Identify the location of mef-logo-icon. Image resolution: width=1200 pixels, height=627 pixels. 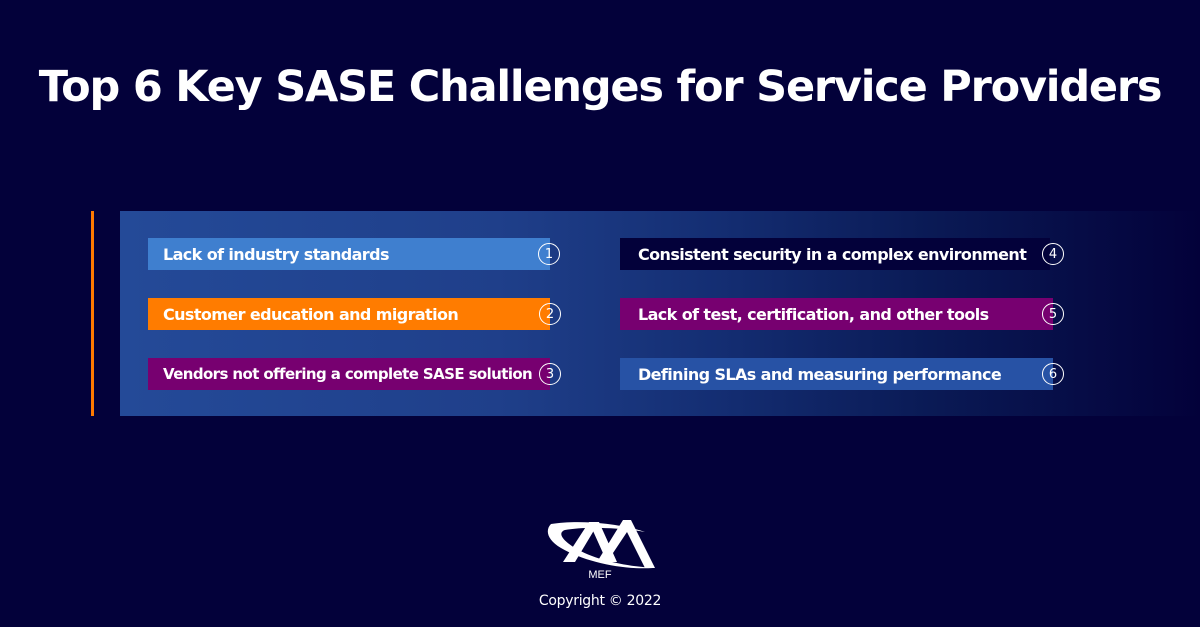
(601, 544).